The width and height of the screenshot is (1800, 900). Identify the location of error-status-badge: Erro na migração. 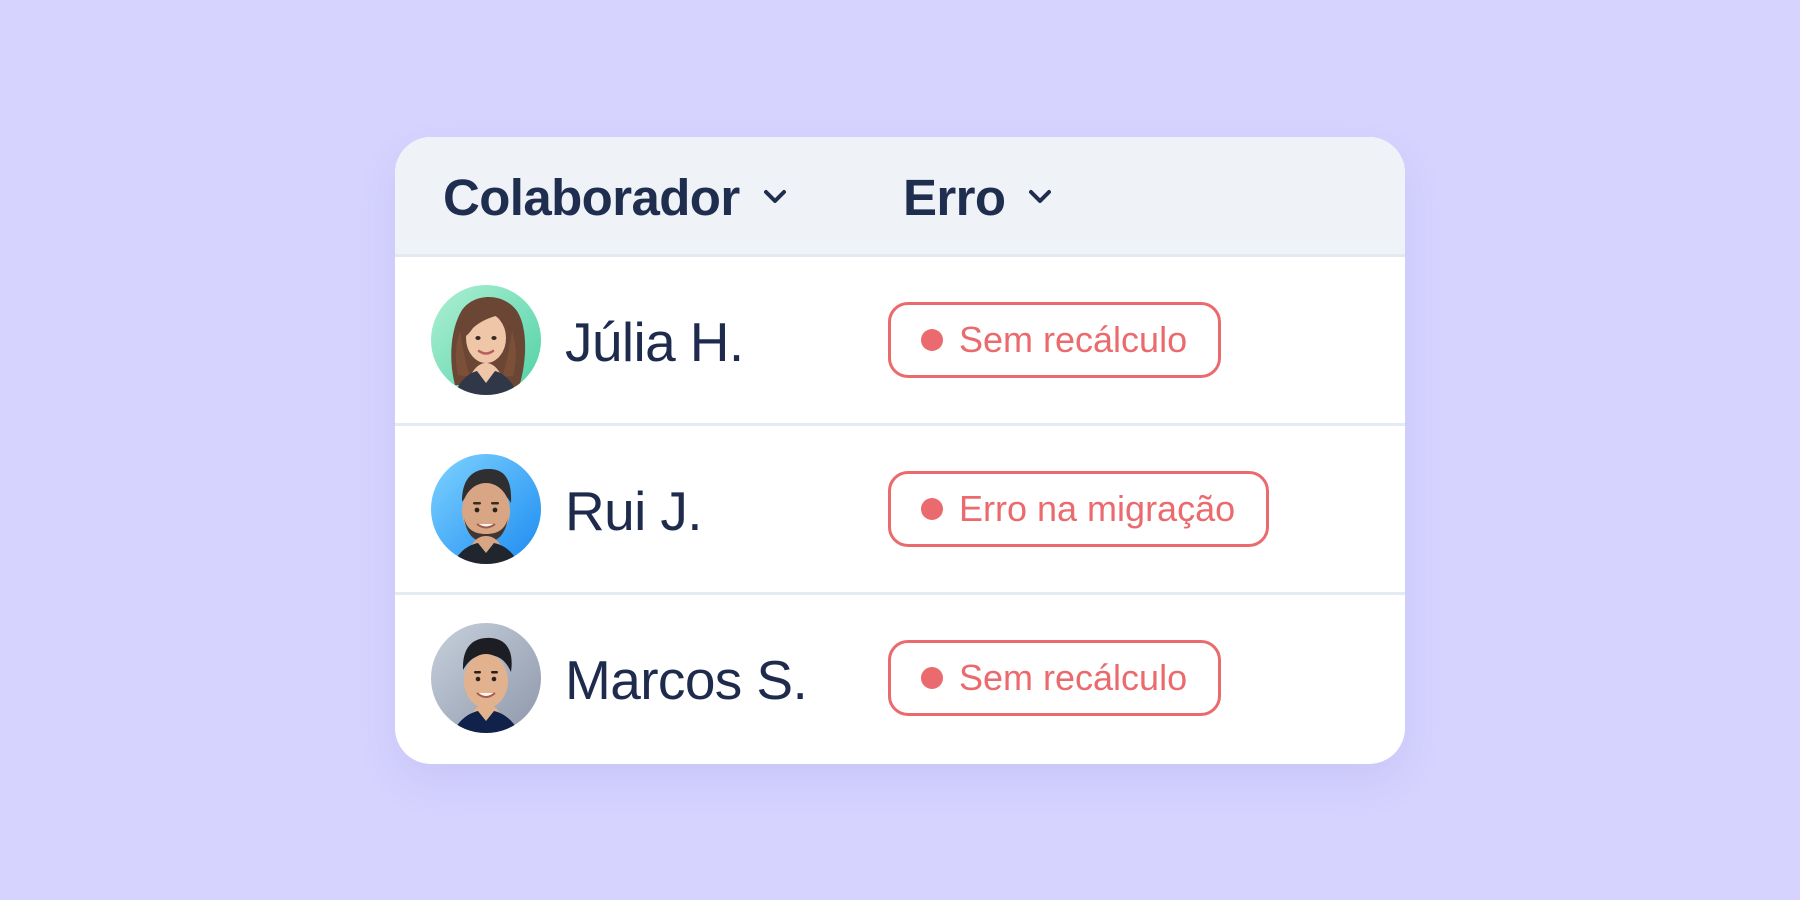
(1079, 509).